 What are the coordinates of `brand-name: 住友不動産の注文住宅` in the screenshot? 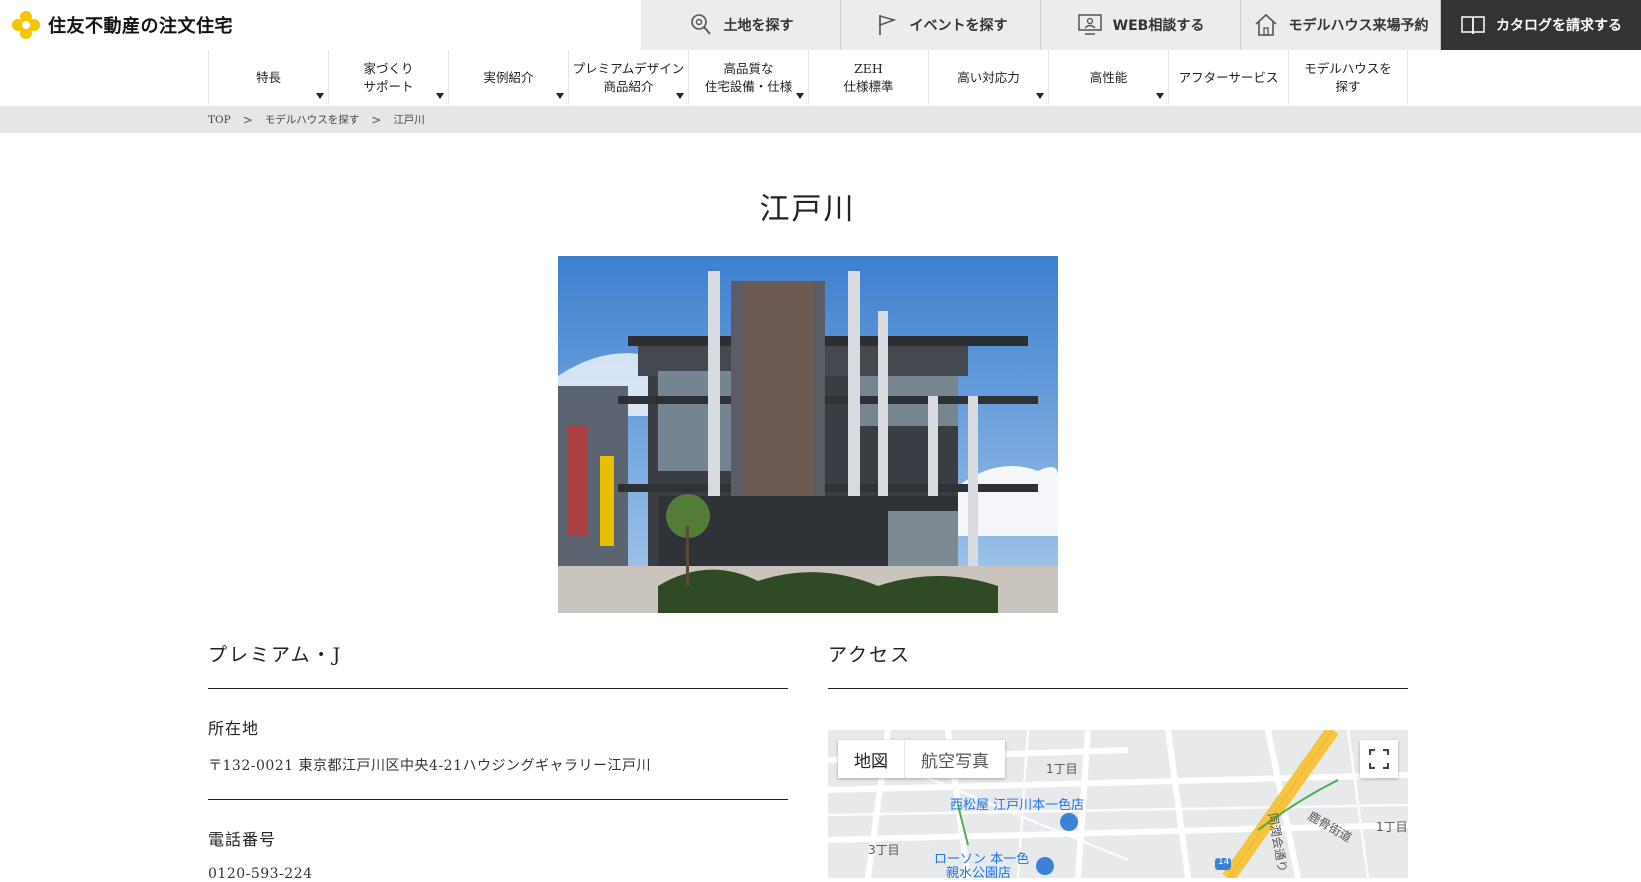 It's located at (140, 26).